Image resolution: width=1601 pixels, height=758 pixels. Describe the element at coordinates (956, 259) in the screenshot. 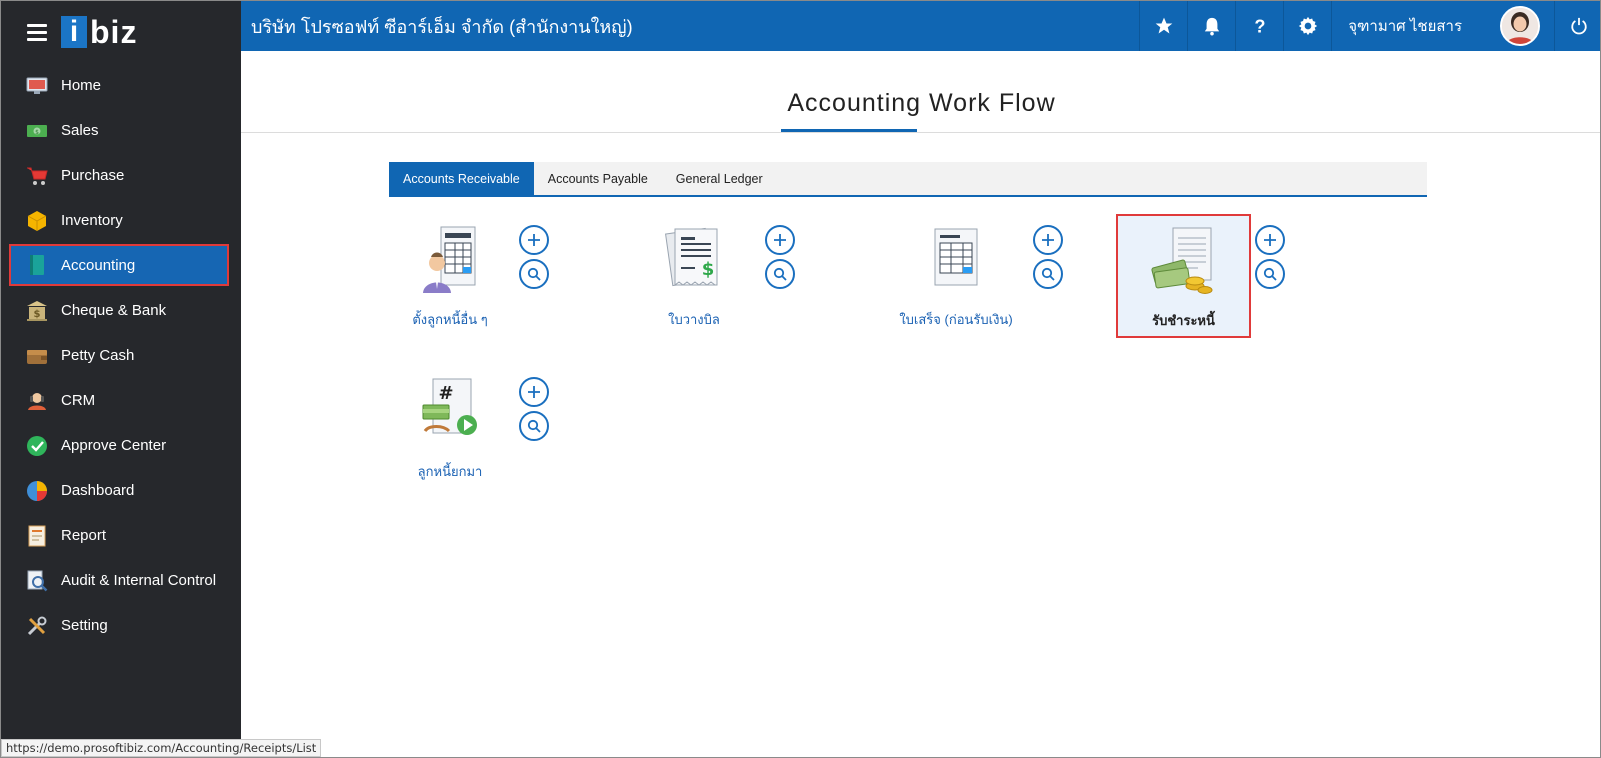

I see `receipt-icon` at that location.